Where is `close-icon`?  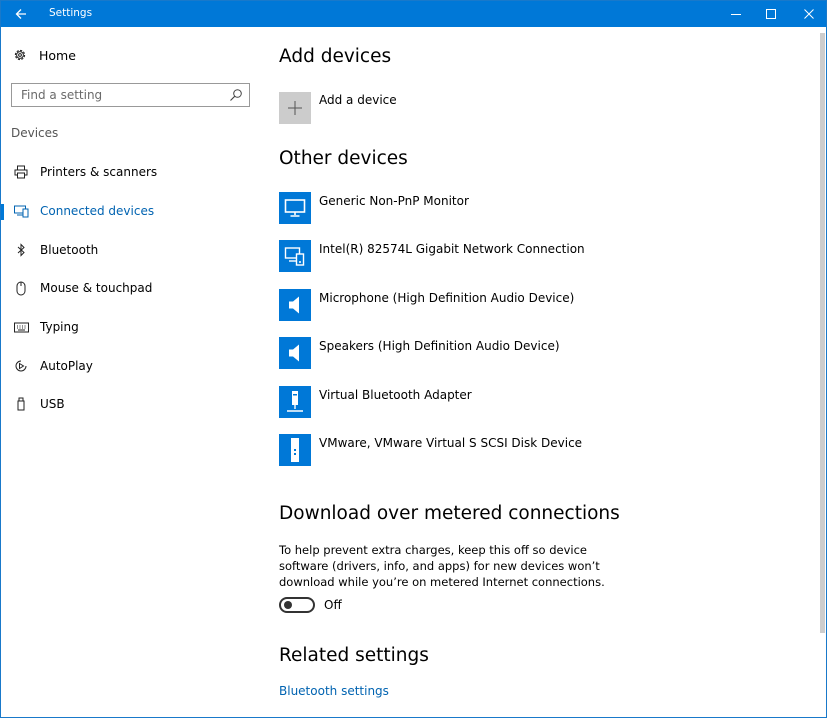
close-icon is located at coordinates (809, 14).